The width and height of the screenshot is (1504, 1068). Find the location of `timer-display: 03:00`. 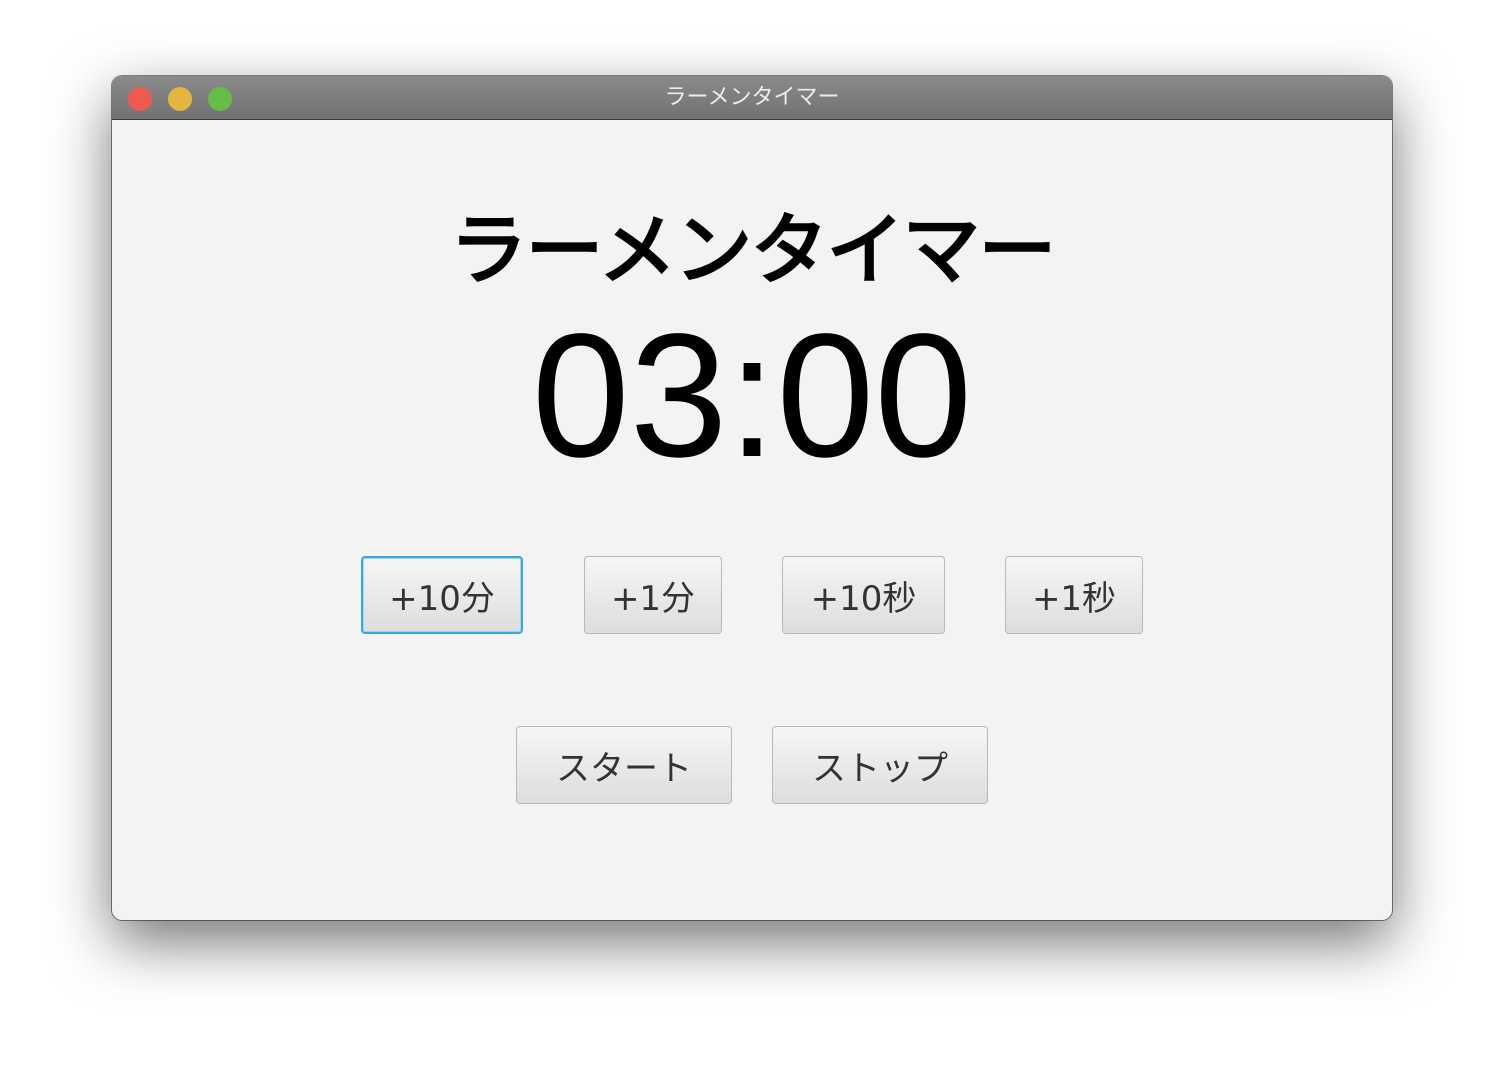

timer-display: 03:00 is located at coordinates (752, 396).